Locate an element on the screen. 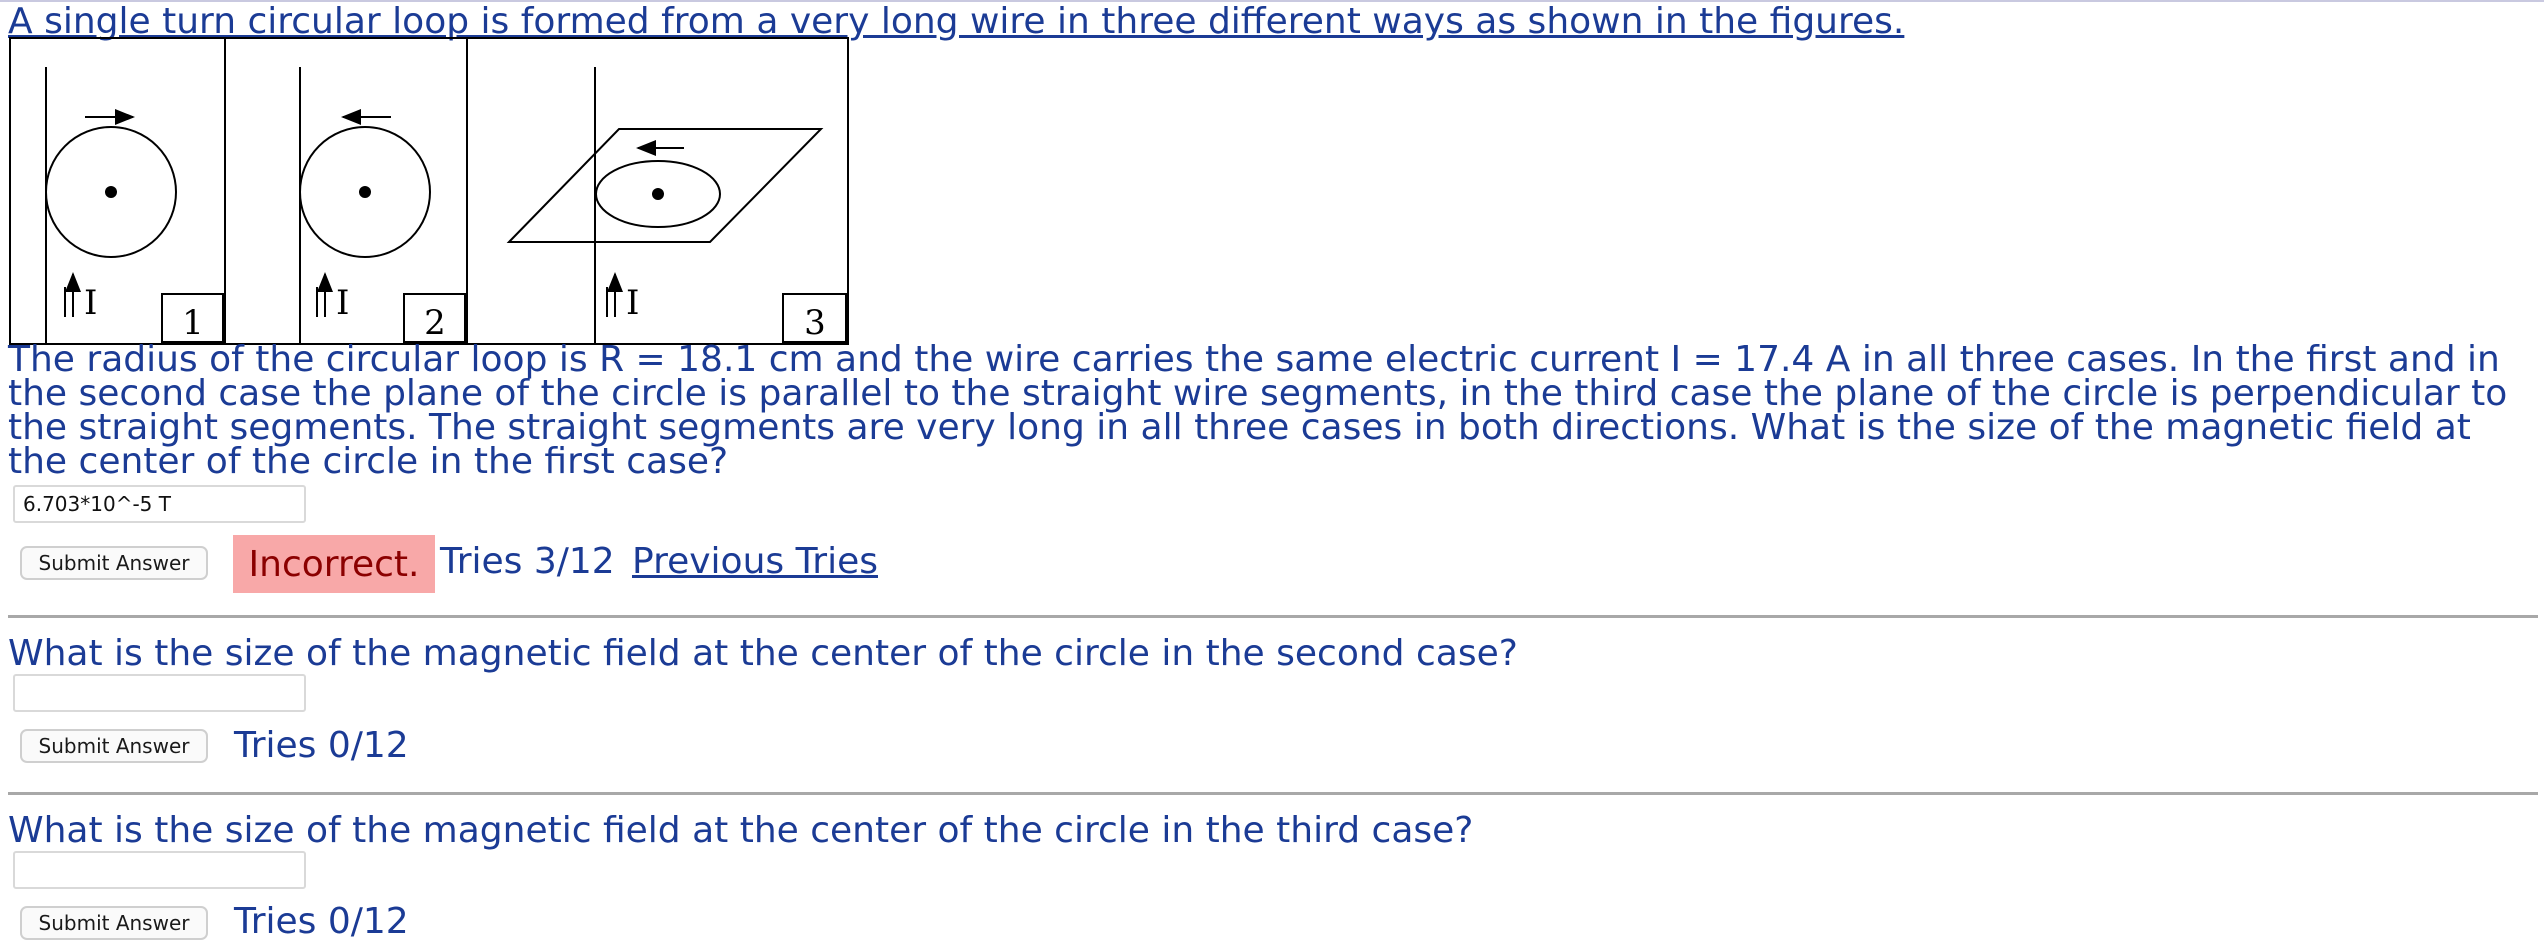 This screenshot has height=944, width=2544. answer-input-part2 is located at coordinates (159, 693).